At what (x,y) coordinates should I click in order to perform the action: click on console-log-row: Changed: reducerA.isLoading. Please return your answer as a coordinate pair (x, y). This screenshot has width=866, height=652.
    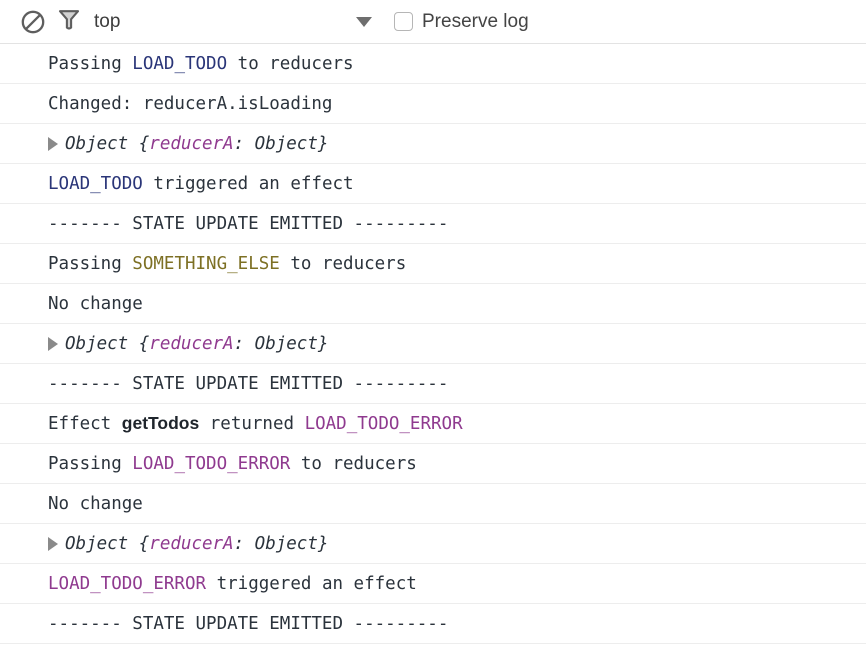
    Looking at the image, I should click on (433, 104).